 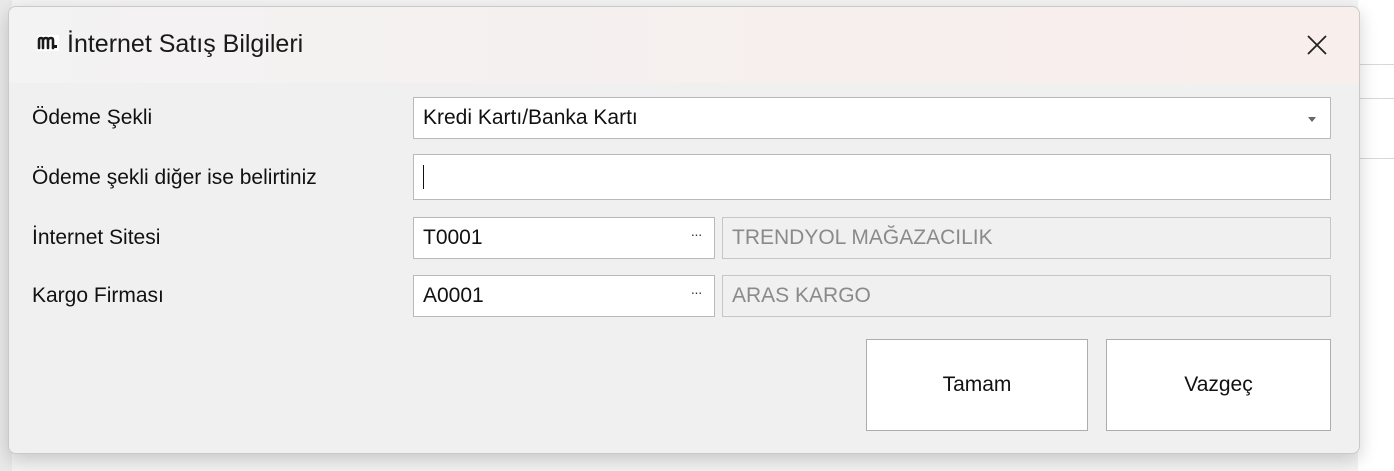 What do you see at coordinates (1026, 238) in the screenshot?
I see `website-name-field: TRENDYOL MAĞAZACILIK` at bounding box center [1026, 238].